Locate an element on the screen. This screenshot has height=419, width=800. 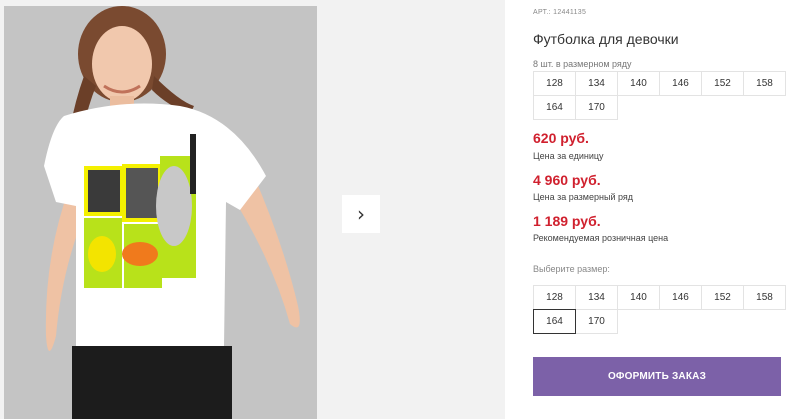
size-option: 170 is located at coordinates (596, 321).